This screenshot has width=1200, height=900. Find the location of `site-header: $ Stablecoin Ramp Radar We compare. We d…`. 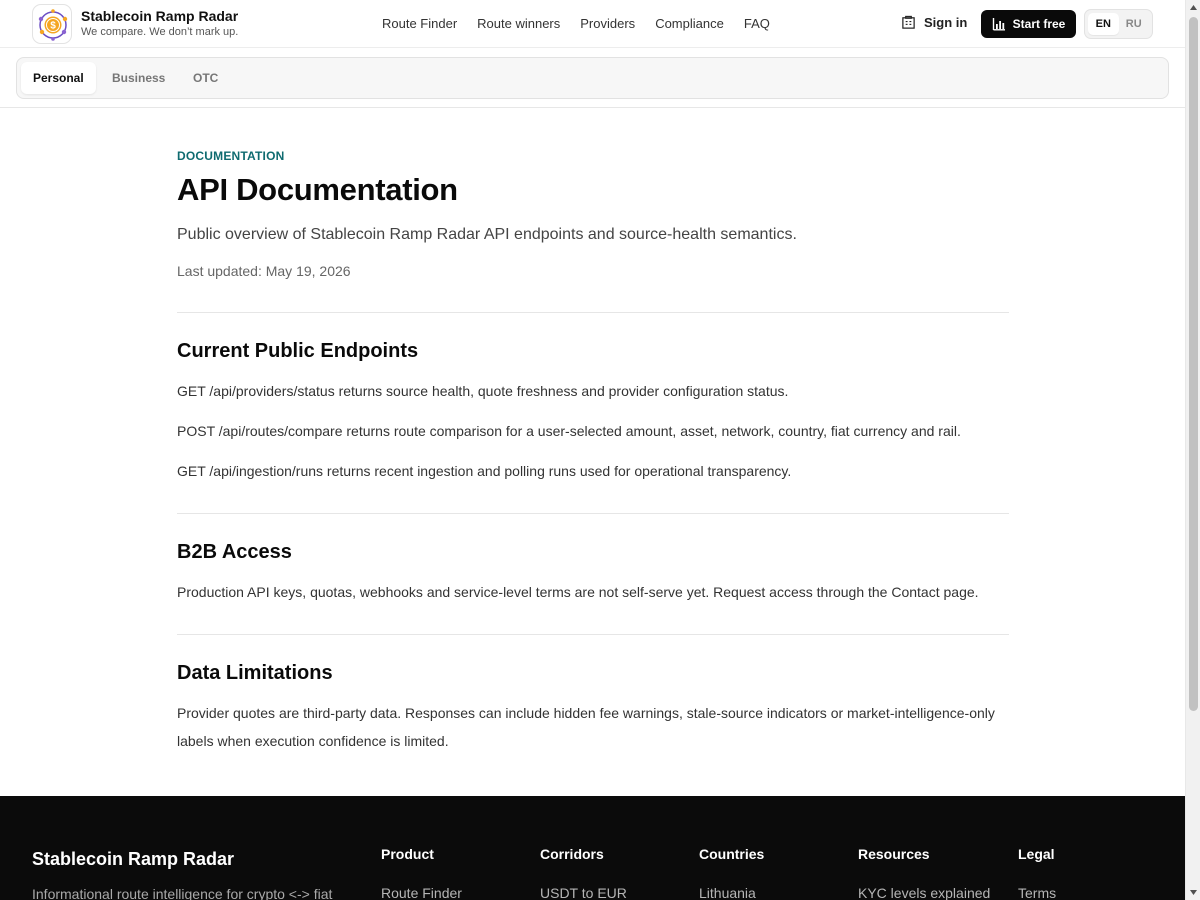

site-header: $ Stablecoin Ramp Radar We compare. We d… is located at coordinates (592, 24).